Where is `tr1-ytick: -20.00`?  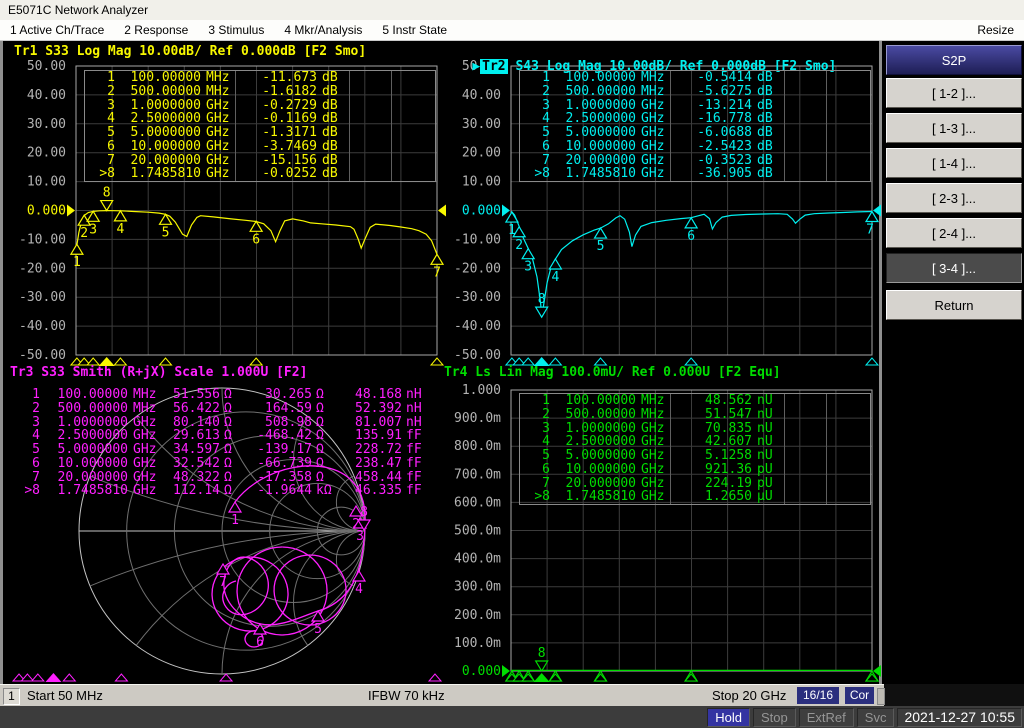
tr1-ytick: -20.00 is located at coordinates (42, 268).